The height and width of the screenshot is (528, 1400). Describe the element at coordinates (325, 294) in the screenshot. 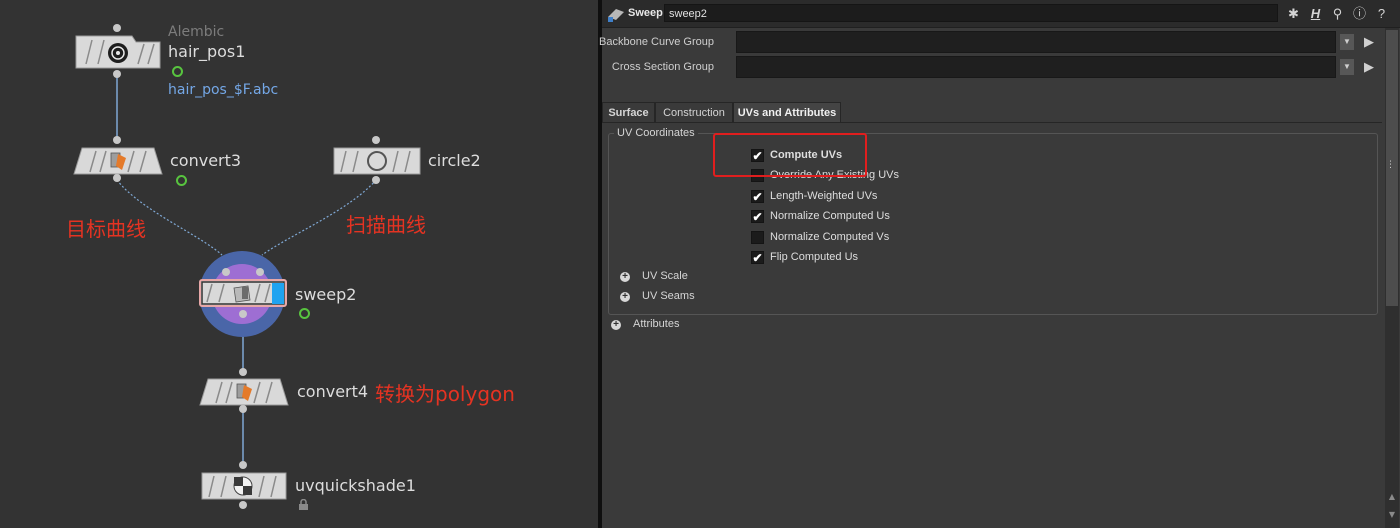

I see `node-name-label: sweep2` at that location.